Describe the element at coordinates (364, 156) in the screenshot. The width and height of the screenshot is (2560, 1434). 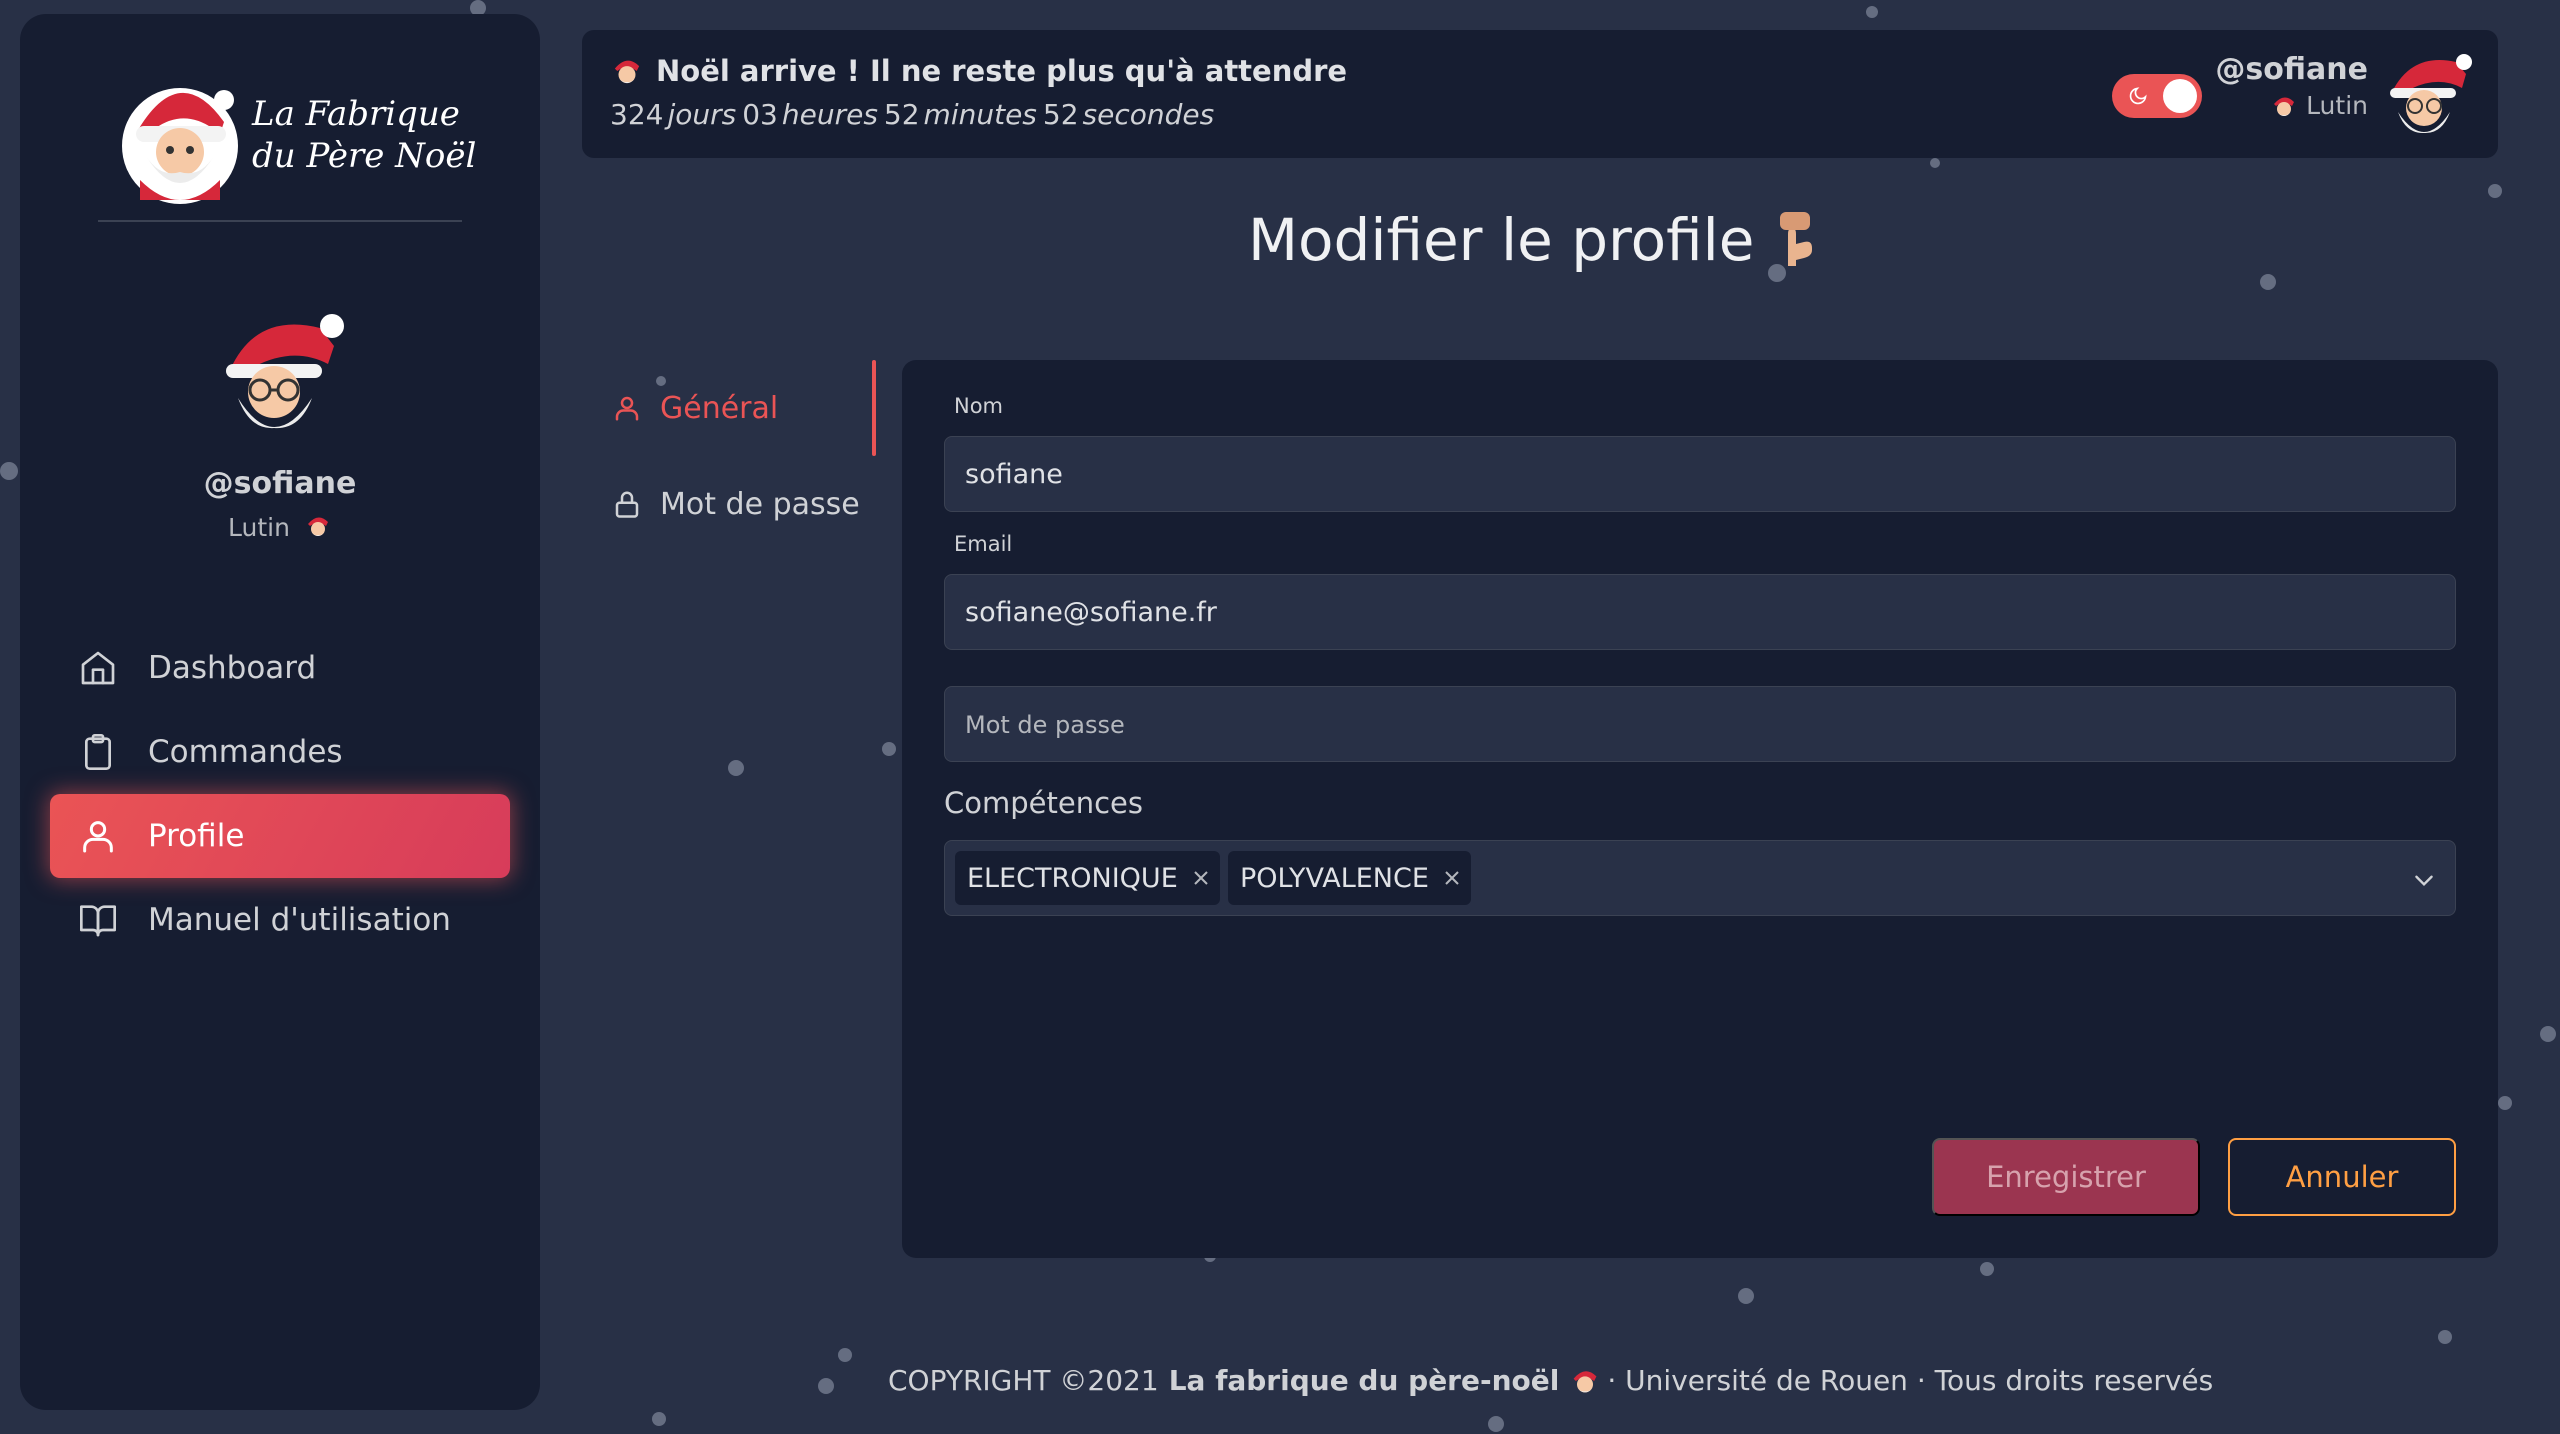
I see `brand-name-line2: du Père Noël` at that location.